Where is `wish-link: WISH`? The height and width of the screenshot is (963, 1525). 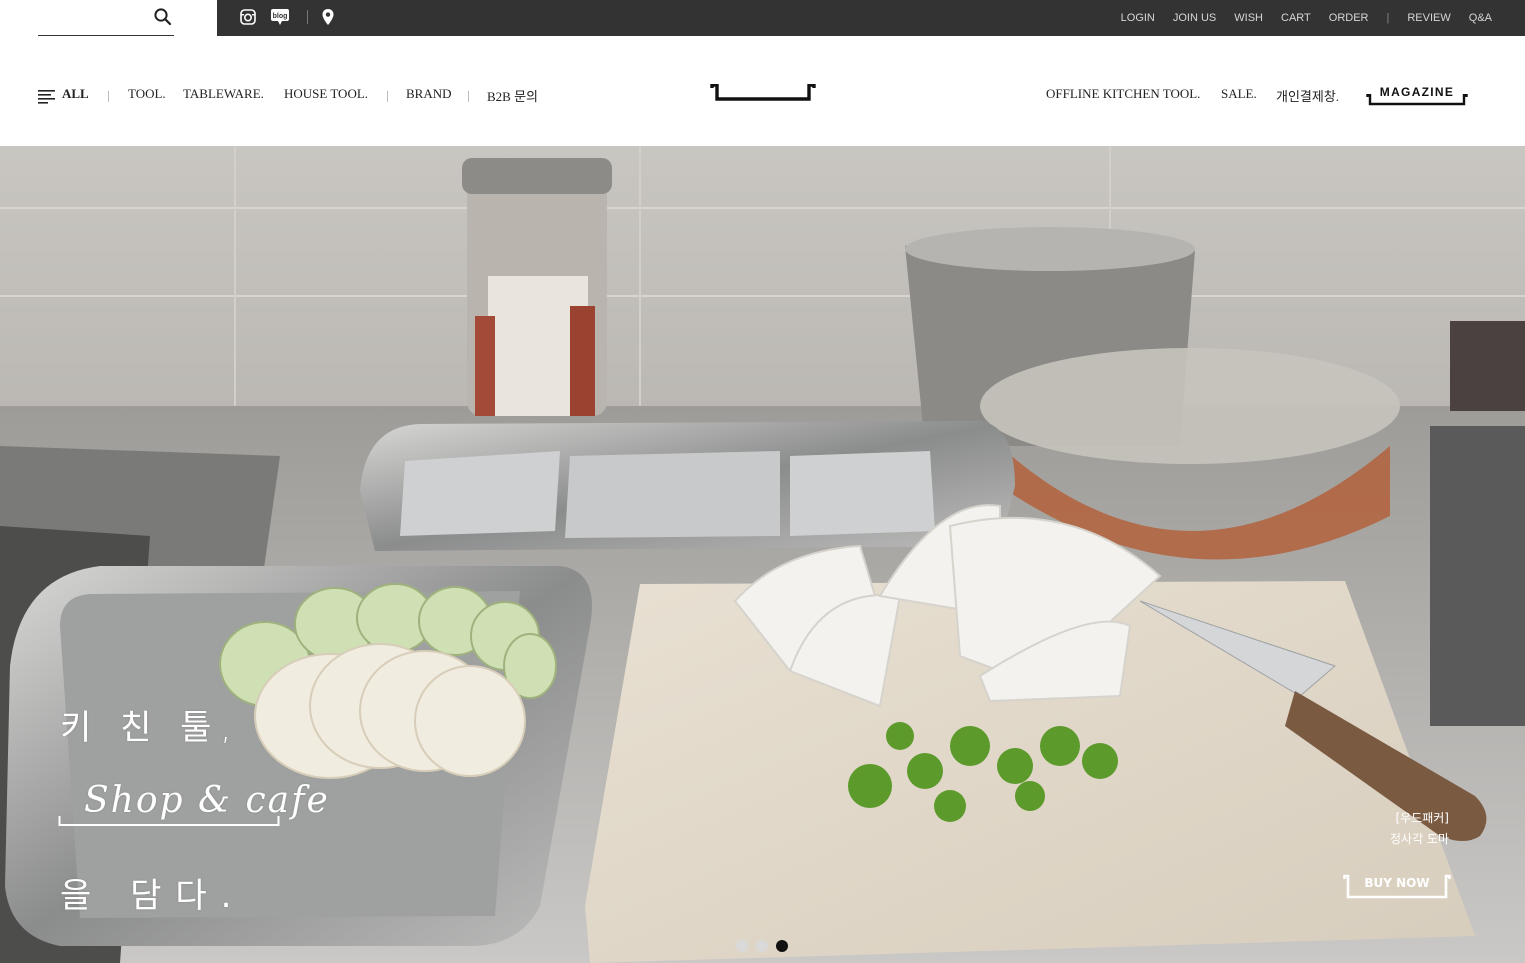
wish-link: WISH is located at coordinates (1248, 18).